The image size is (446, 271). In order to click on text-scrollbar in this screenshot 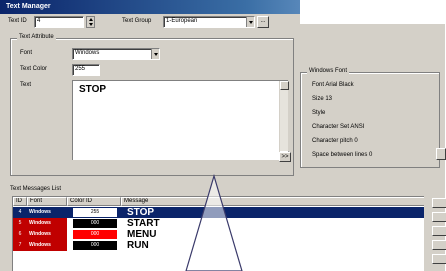, I will do `click(284, 120)`.